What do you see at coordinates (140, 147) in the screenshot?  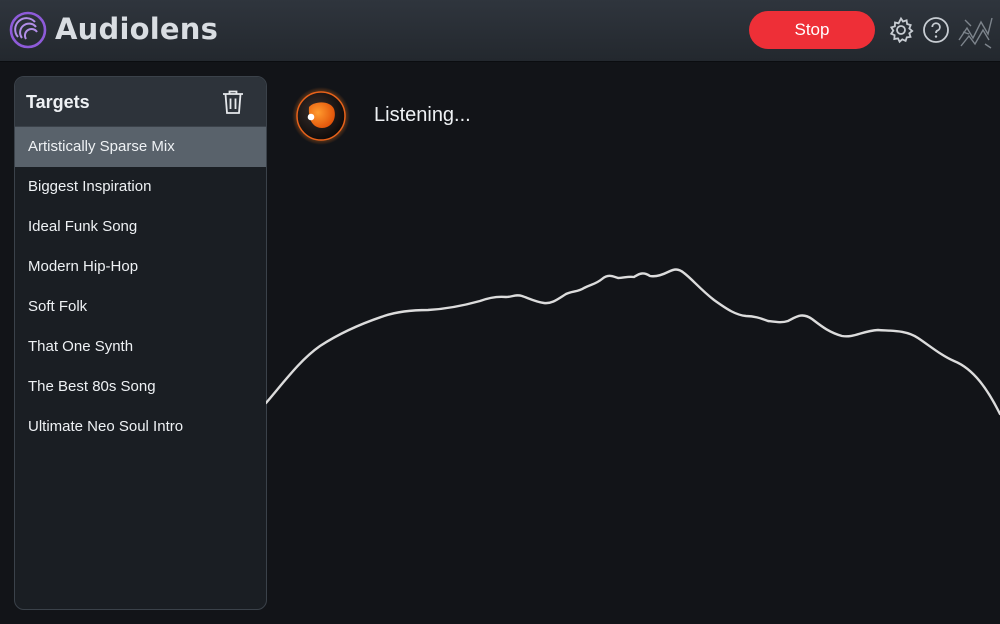 I see `target-item: Artistically Sparse Mix` at bounding box center [140, 147].